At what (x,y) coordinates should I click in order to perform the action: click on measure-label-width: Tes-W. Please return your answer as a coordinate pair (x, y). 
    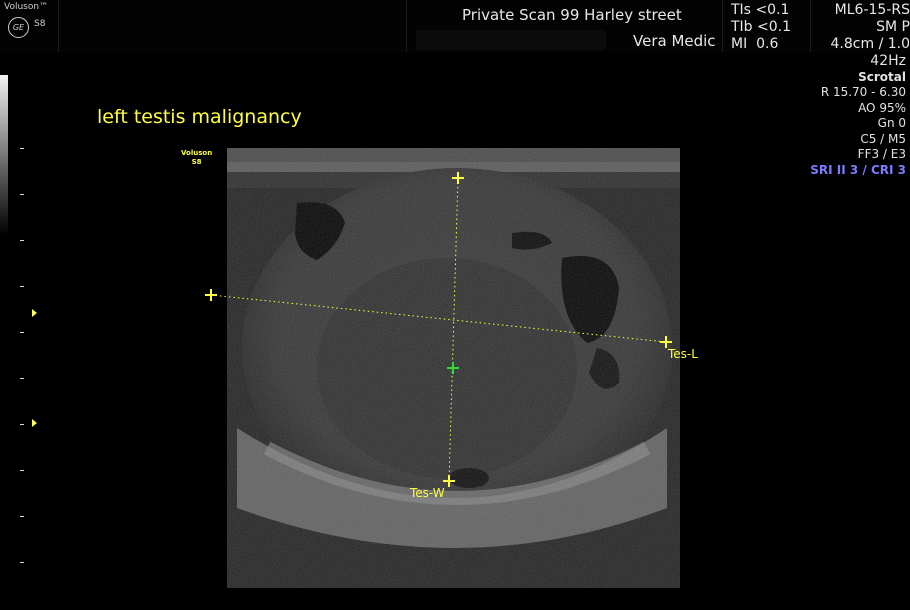
    Looking at the image, I should click on (427, 493).